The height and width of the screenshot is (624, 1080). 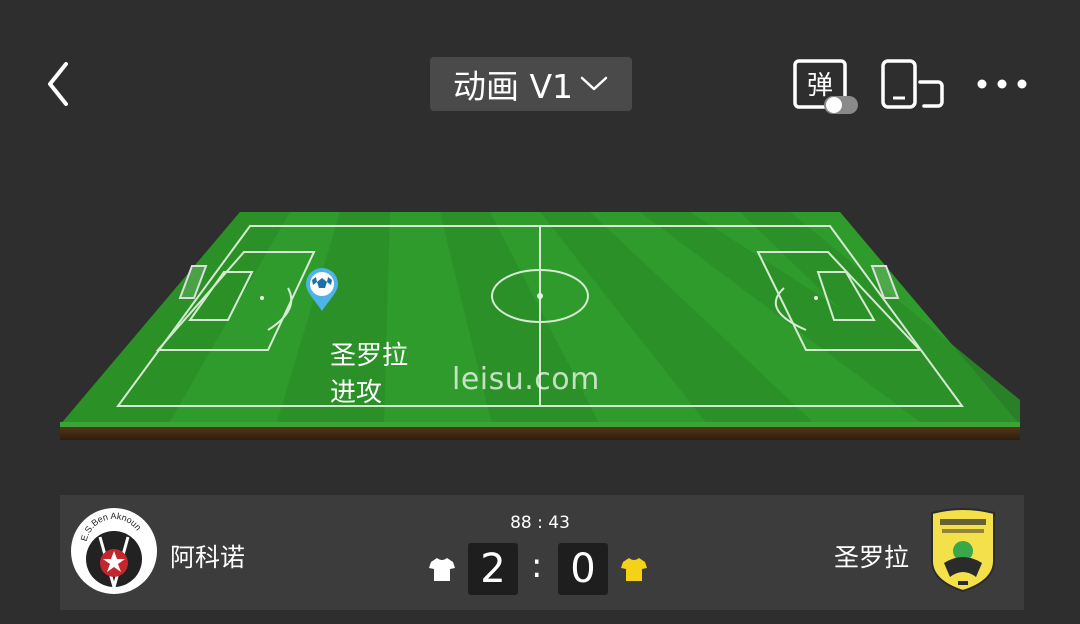 I want to click on more-dots-icon, so click(x=1002, y=84).